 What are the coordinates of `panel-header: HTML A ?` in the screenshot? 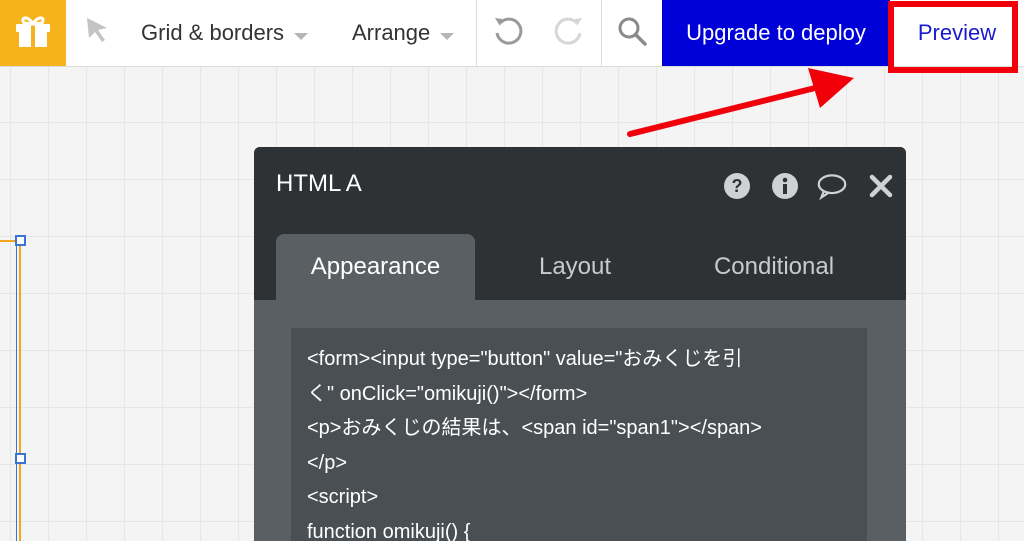 It's located at (580, 184).